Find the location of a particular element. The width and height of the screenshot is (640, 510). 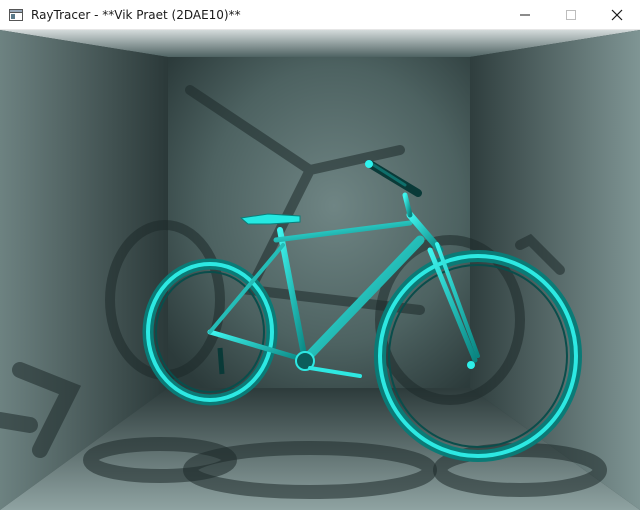

close-button is located at coordinates (617, 15).